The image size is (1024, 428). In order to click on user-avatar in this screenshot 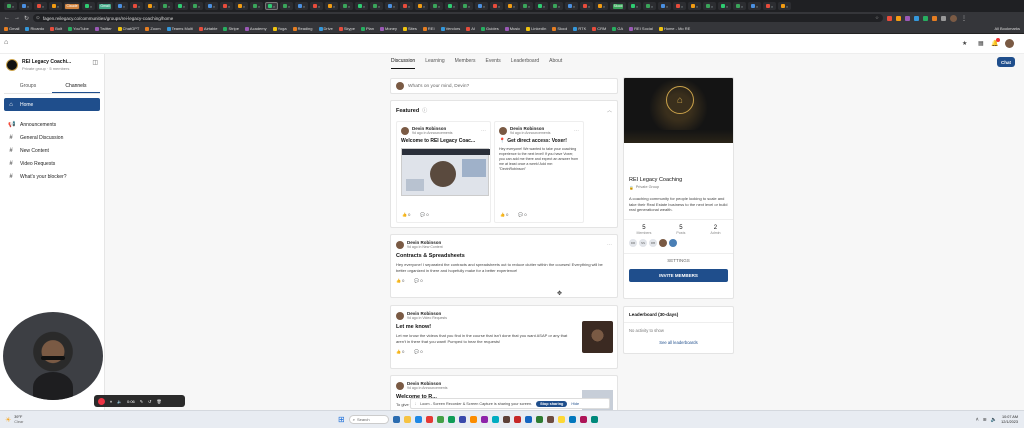, I will do `click(1009, 43)`.